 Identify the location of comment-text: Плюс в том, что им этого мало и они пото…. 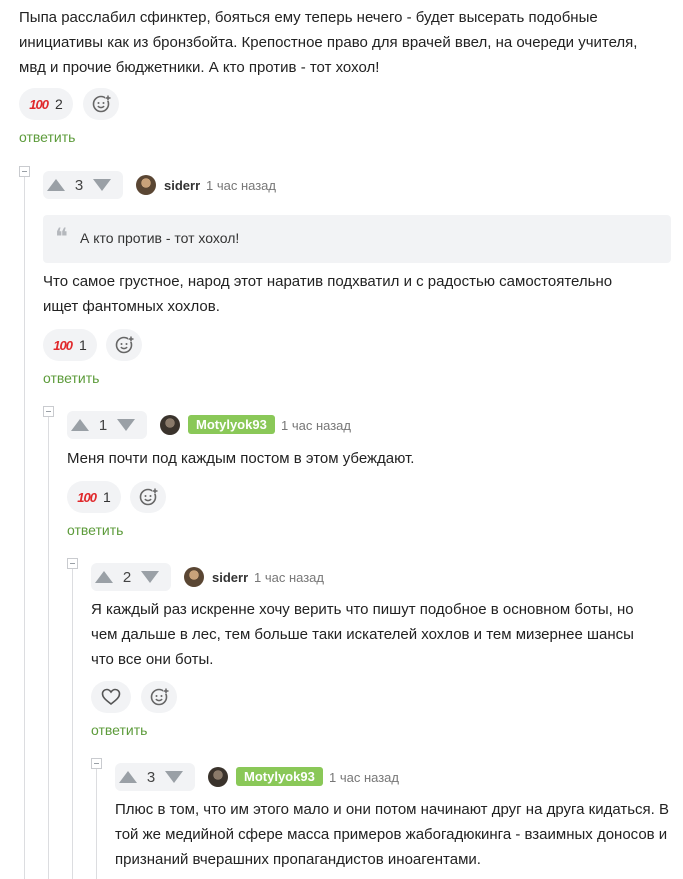
(392, 834).